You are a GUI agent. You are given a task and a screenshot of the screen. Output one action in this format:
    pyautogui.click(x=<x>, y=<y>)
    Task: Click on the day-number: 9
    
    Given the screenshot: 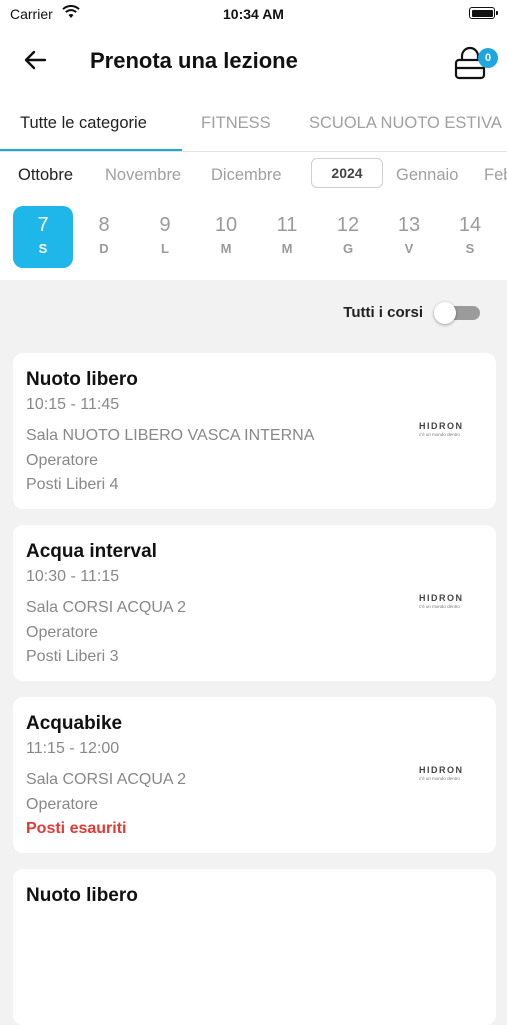 What is the action you would take?
    pyautogui.click(x=165, y=225)
    